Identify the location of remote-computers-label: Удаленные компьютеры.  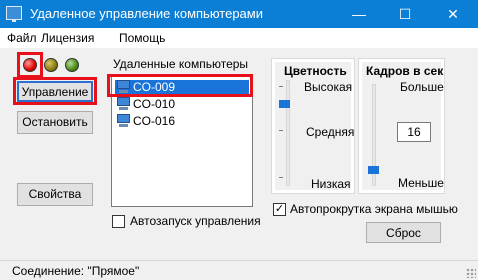
(181, 64).